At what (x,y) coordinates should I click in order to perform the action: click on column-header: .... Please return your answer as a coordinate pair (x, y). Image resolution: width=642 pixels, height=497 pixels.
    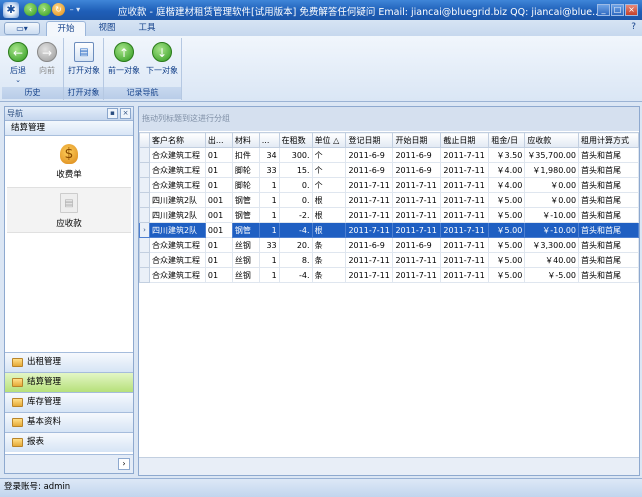
    Looking at the image, I should click on (269, 140).